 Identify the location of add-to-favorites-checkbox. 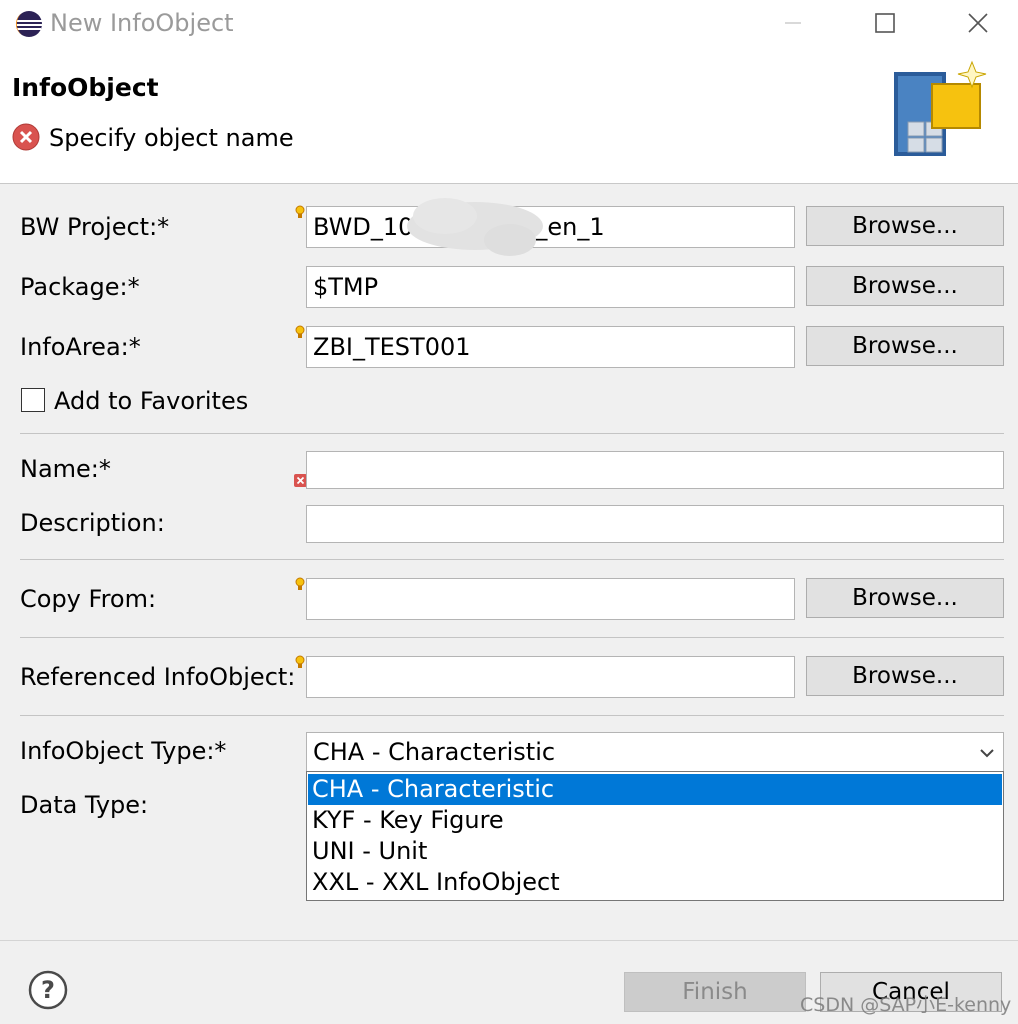
(33, 400).